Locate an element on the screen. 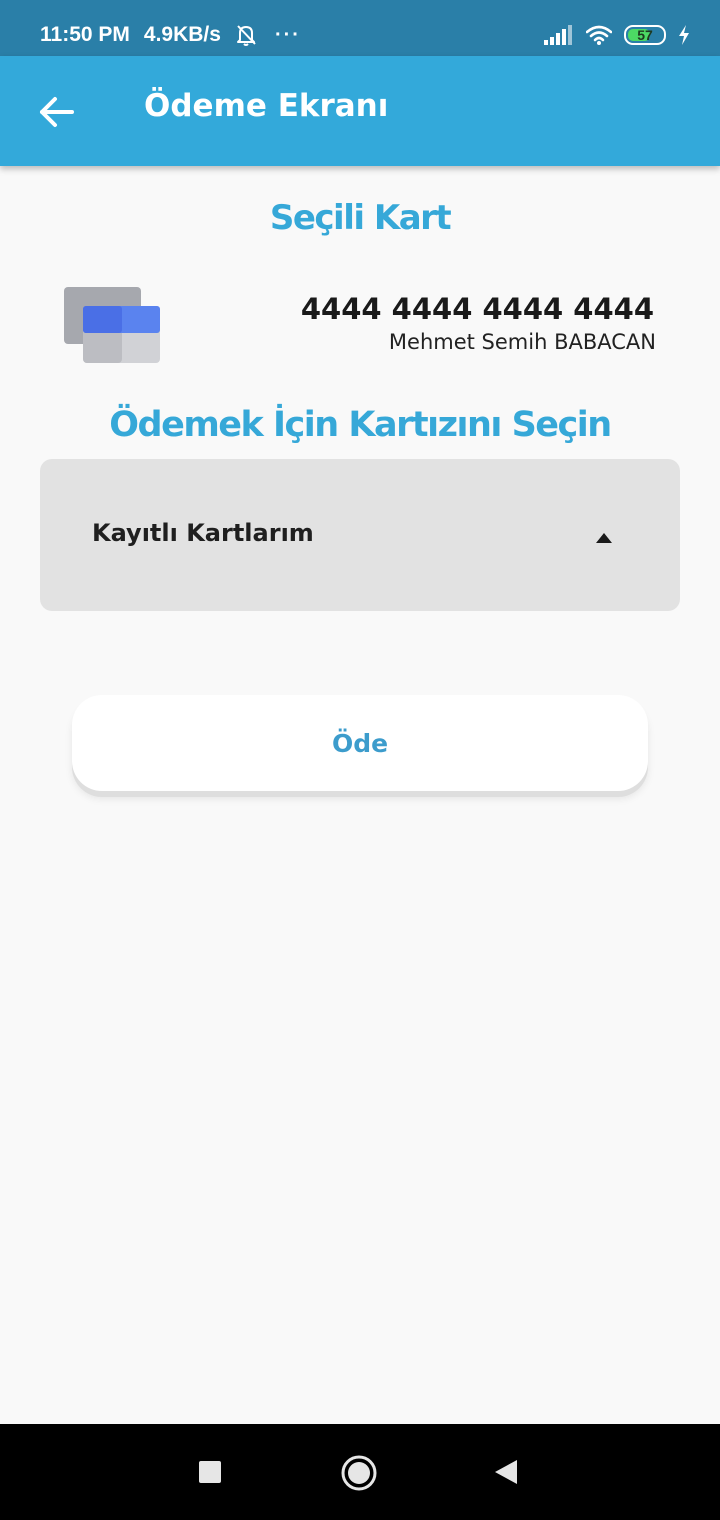  back-button is located at coordinates (56, 112).